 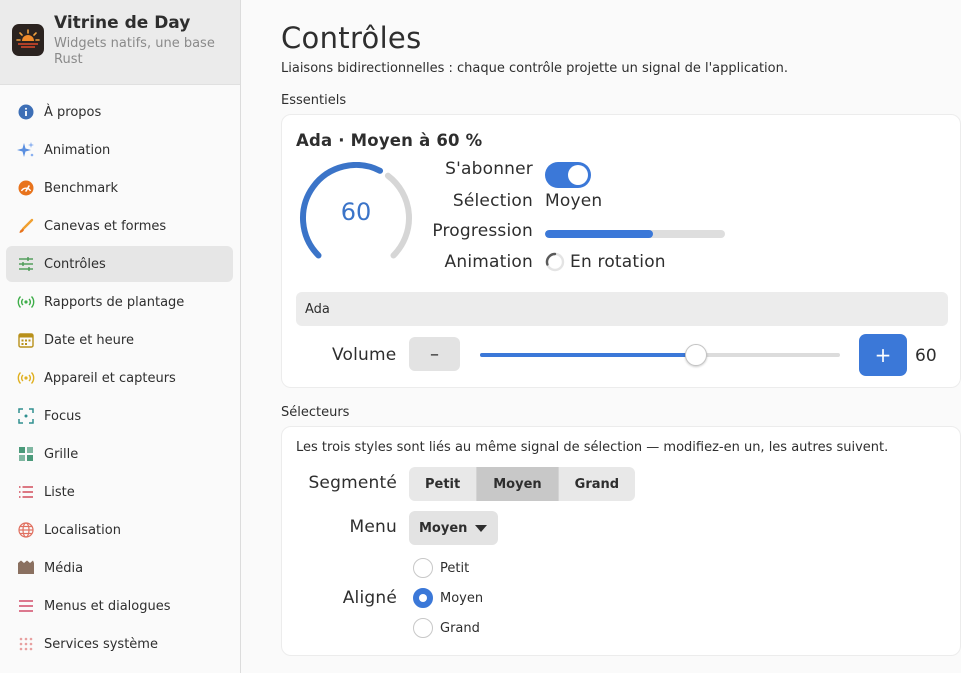 I want to click on sidebar-item-label: Rapports de plantage, so click(x=114, y=302).